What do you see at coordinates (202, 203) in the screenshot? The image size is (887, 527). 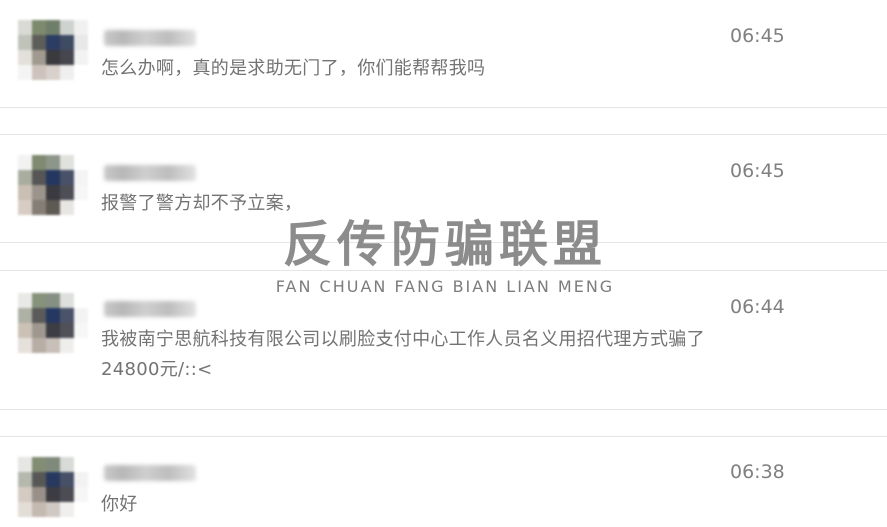 I see `message-text: 报警了警方却不予立案，` at bounding box center [202, 203].